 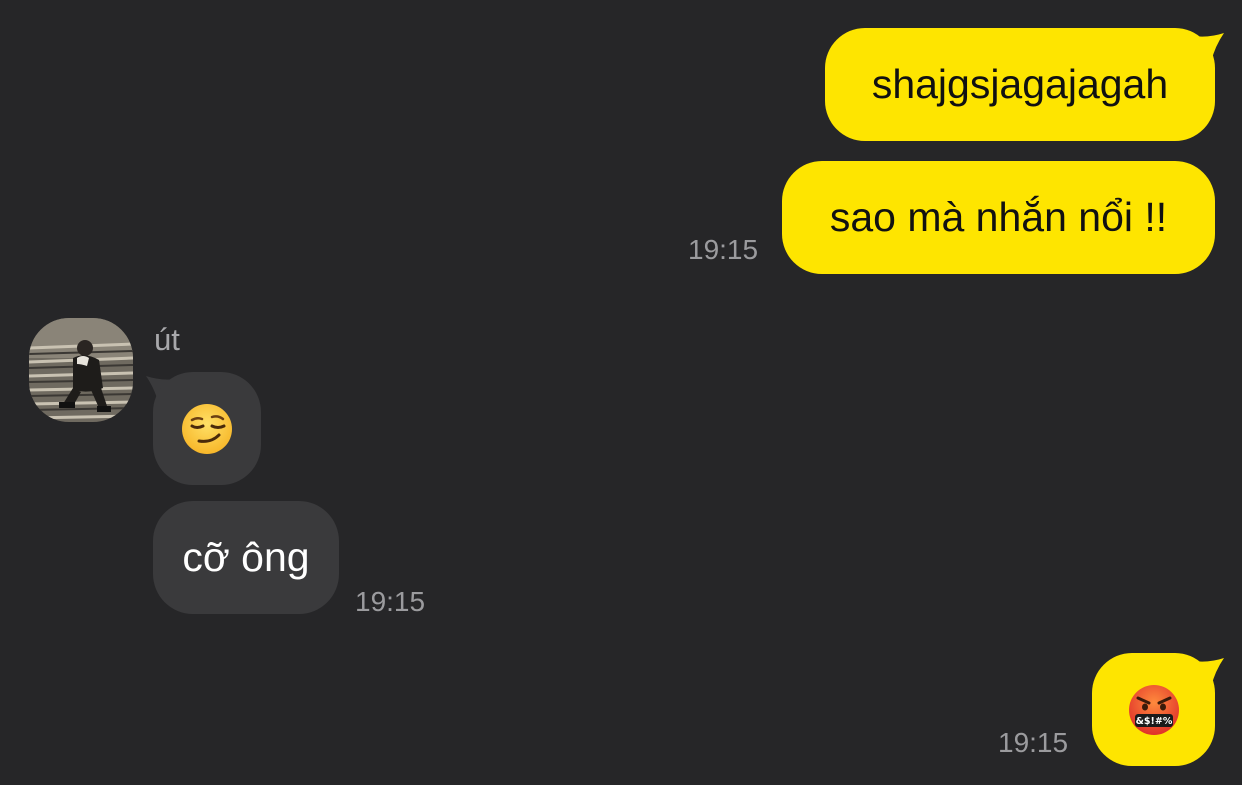 I want to click on outgoing-message-bubble: sao mà nhắn nổi !!, so click(x=998, y=217).